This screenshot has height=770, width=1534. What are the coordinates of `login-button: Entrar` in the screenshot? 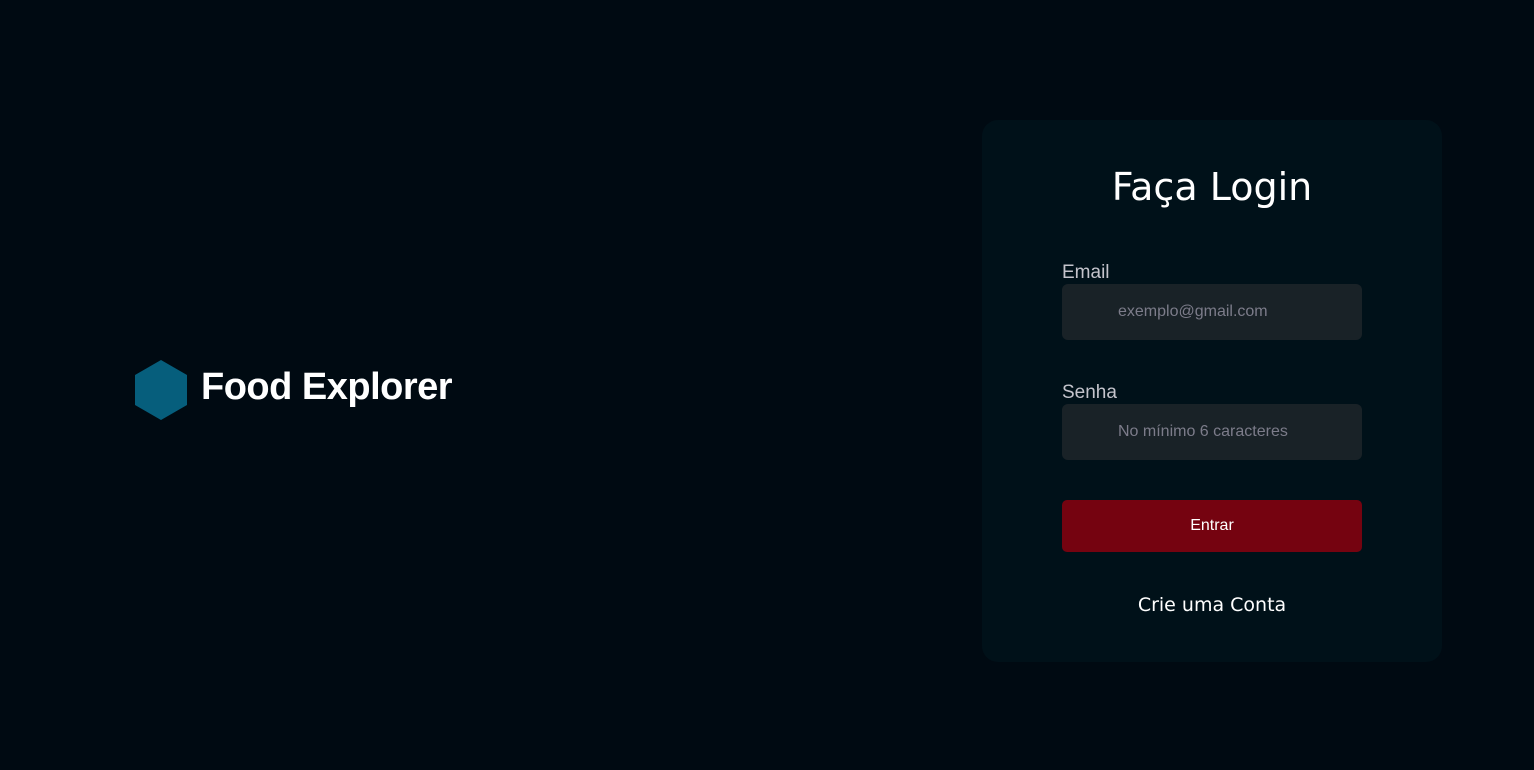 It's located at (1212, 526).